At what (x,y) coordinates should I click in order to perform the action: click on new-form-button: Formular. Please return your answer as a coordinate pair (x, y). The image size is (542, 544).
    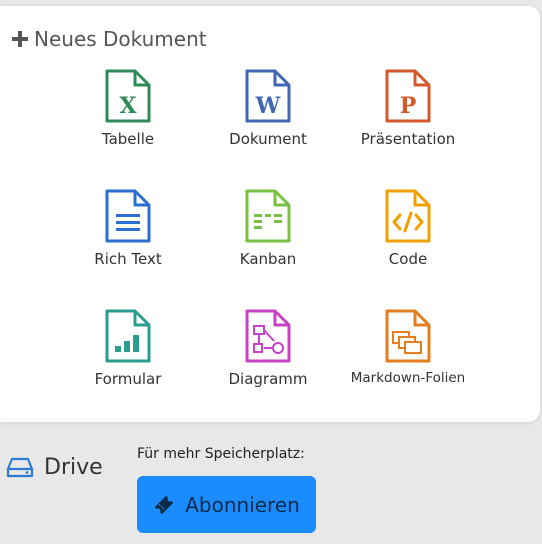
    Looking at the image, I should click on (128, 368).